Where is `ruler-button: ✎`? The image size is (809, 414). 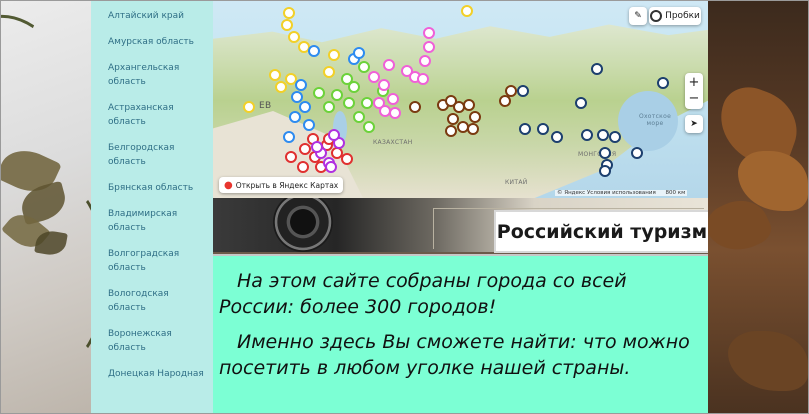 ruler-button: ✎ is located at coordinates (638, 16).